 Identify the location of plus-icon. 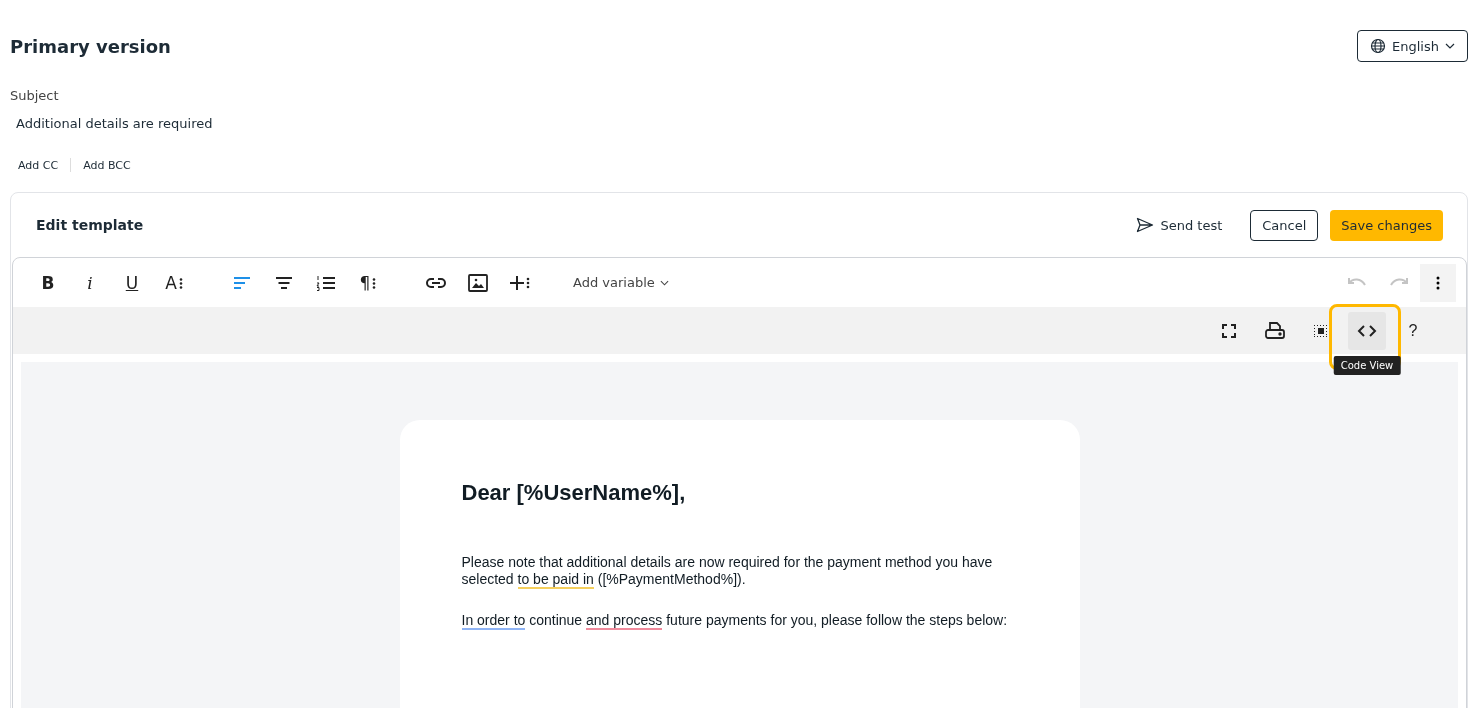
(520, 282).